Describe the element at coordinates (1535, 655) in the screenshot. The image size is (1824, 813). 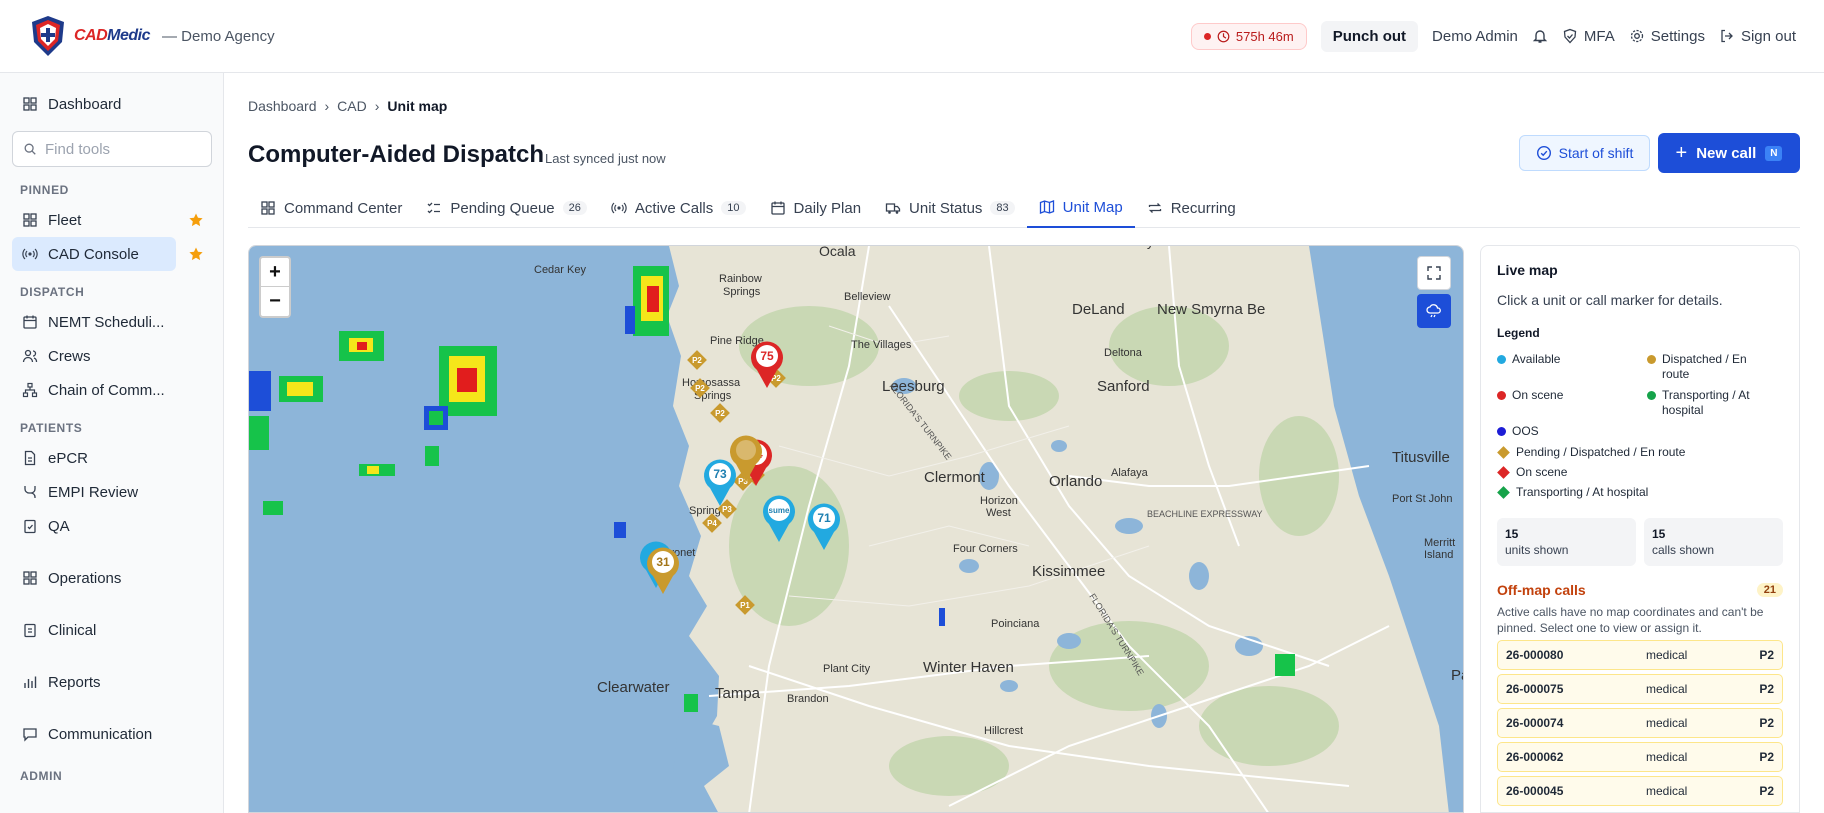
I see `call-id: 26-000080` at that location.